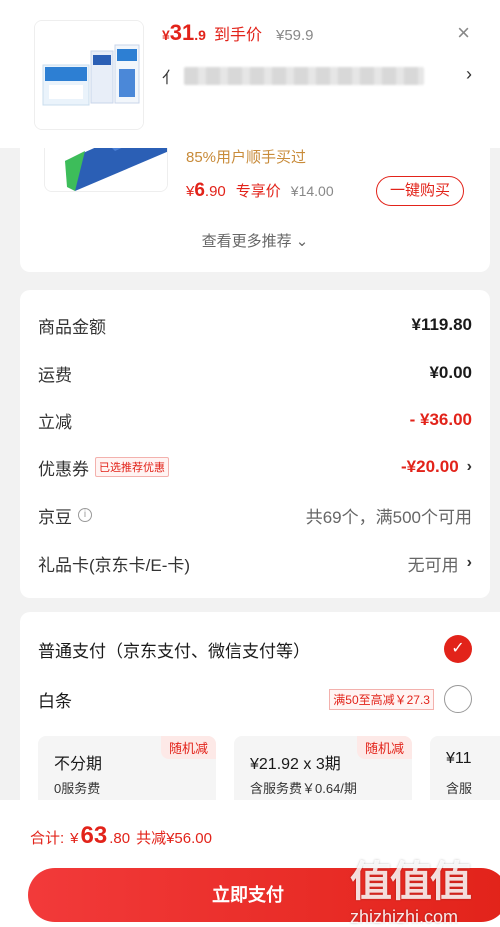 The image size is (500, 927). What do you see at coordinates (114, 565) in the screenshot?
I see `row-label: 礼品卡(京东卡/E-卡)` at bounding box center [114, 565].